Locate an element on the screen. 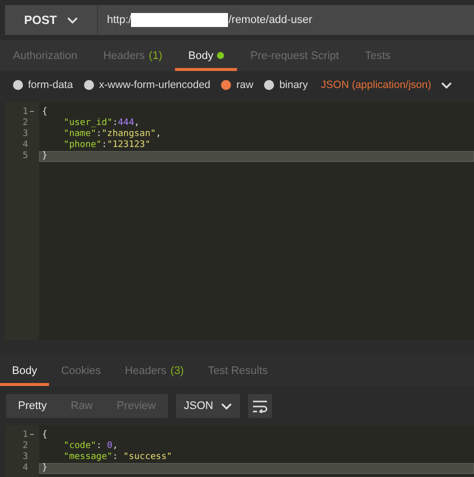 Image resolution: width=474 pixels, height=477 pixels. tab: Cookies is located at coordinates (81, 370).